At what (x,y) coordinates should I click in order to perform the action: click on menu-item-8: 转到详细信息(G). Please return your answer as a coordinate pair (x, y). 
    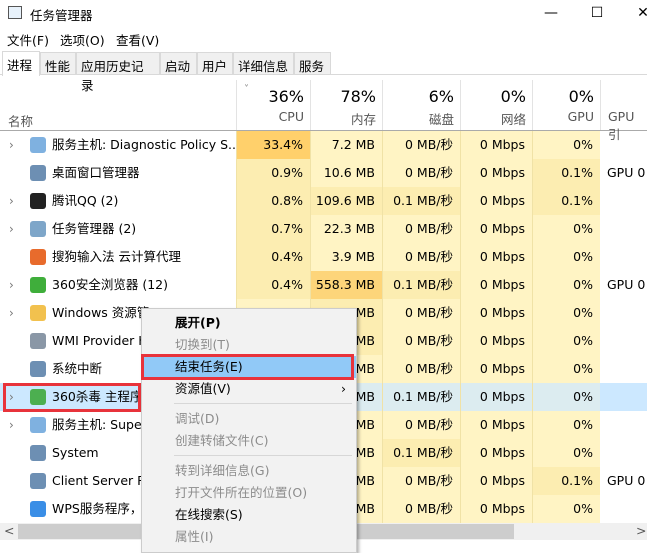
    Looking at the image, I should click on (249, 471).